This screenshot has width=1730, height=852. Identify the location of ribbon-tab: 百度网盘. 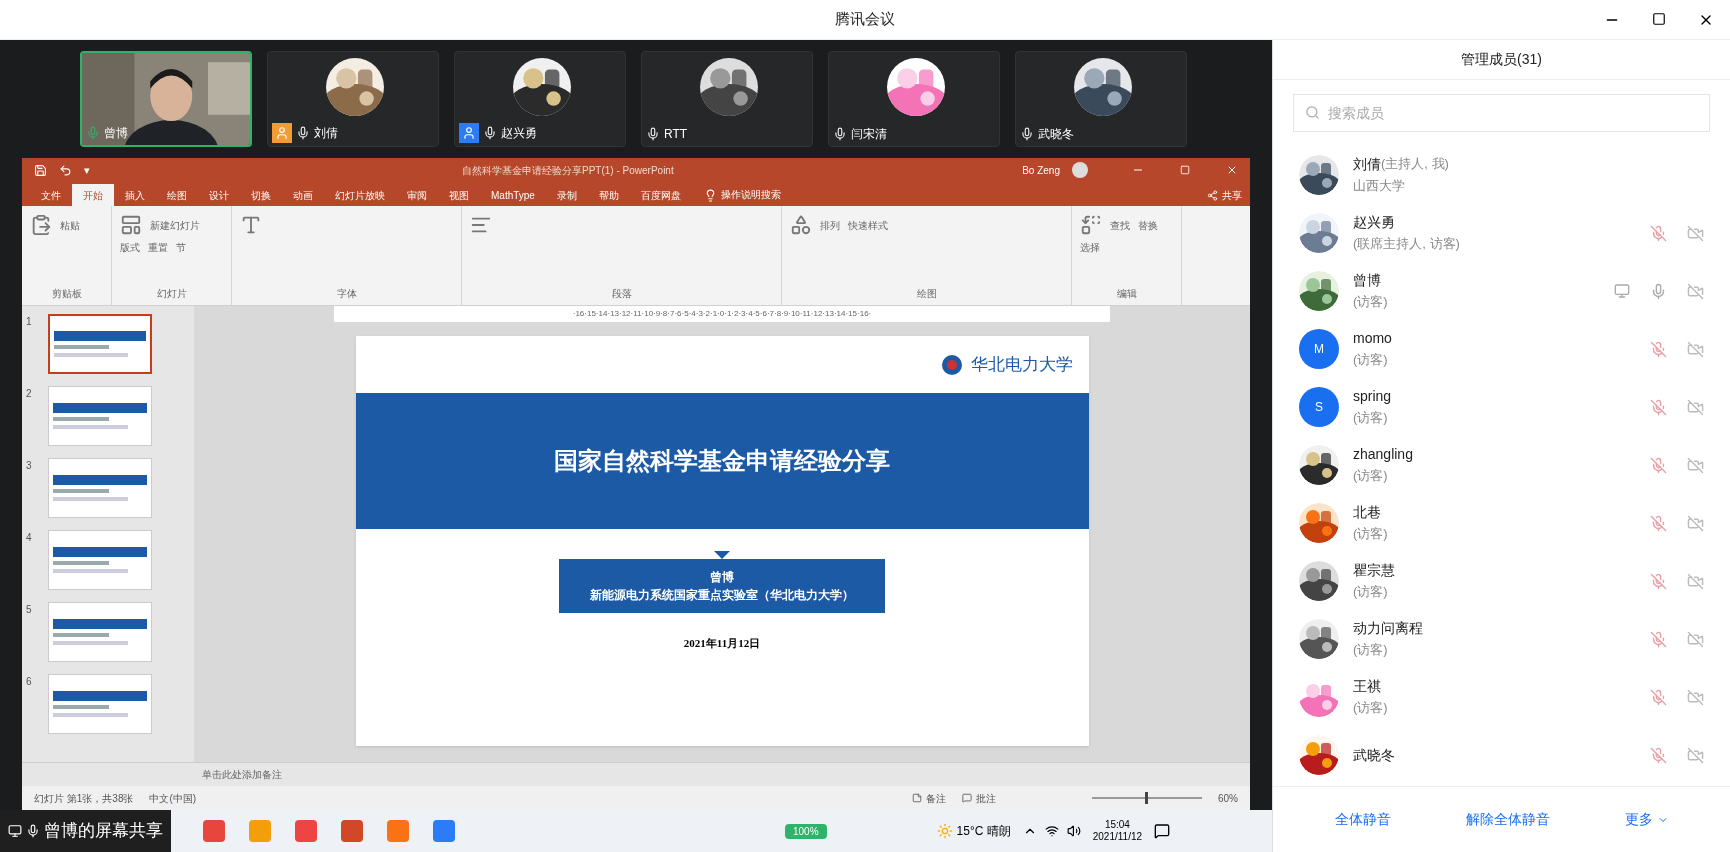
(660, 195).